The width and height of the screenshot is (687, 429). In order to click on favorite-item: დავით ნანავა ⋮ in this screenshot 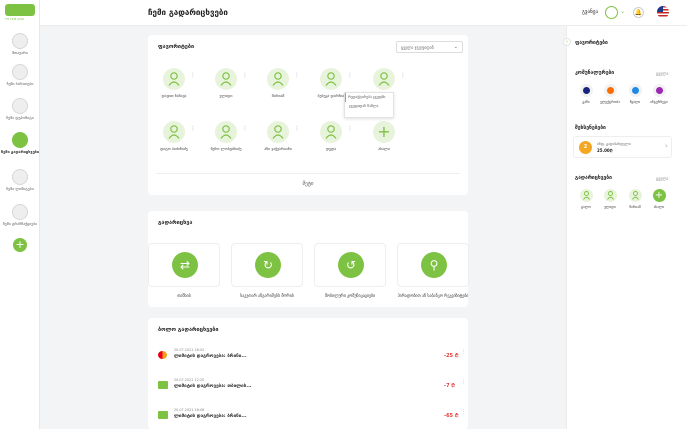, I will do `click(174, 92)`.